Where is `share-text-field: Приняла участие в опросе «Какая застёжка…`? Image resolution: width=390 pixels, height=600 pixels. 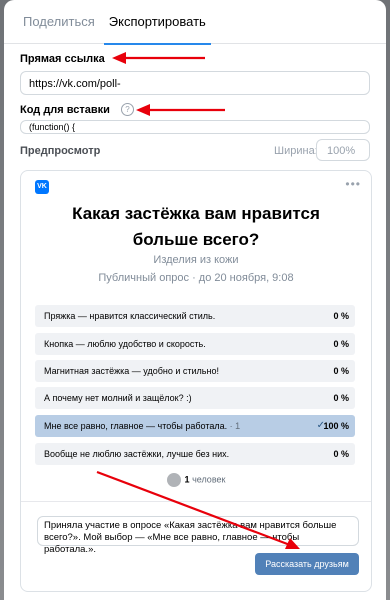
share-text-field: Приняла участие в опросе «Какая застёжка… is located at coordinates (198, 535).